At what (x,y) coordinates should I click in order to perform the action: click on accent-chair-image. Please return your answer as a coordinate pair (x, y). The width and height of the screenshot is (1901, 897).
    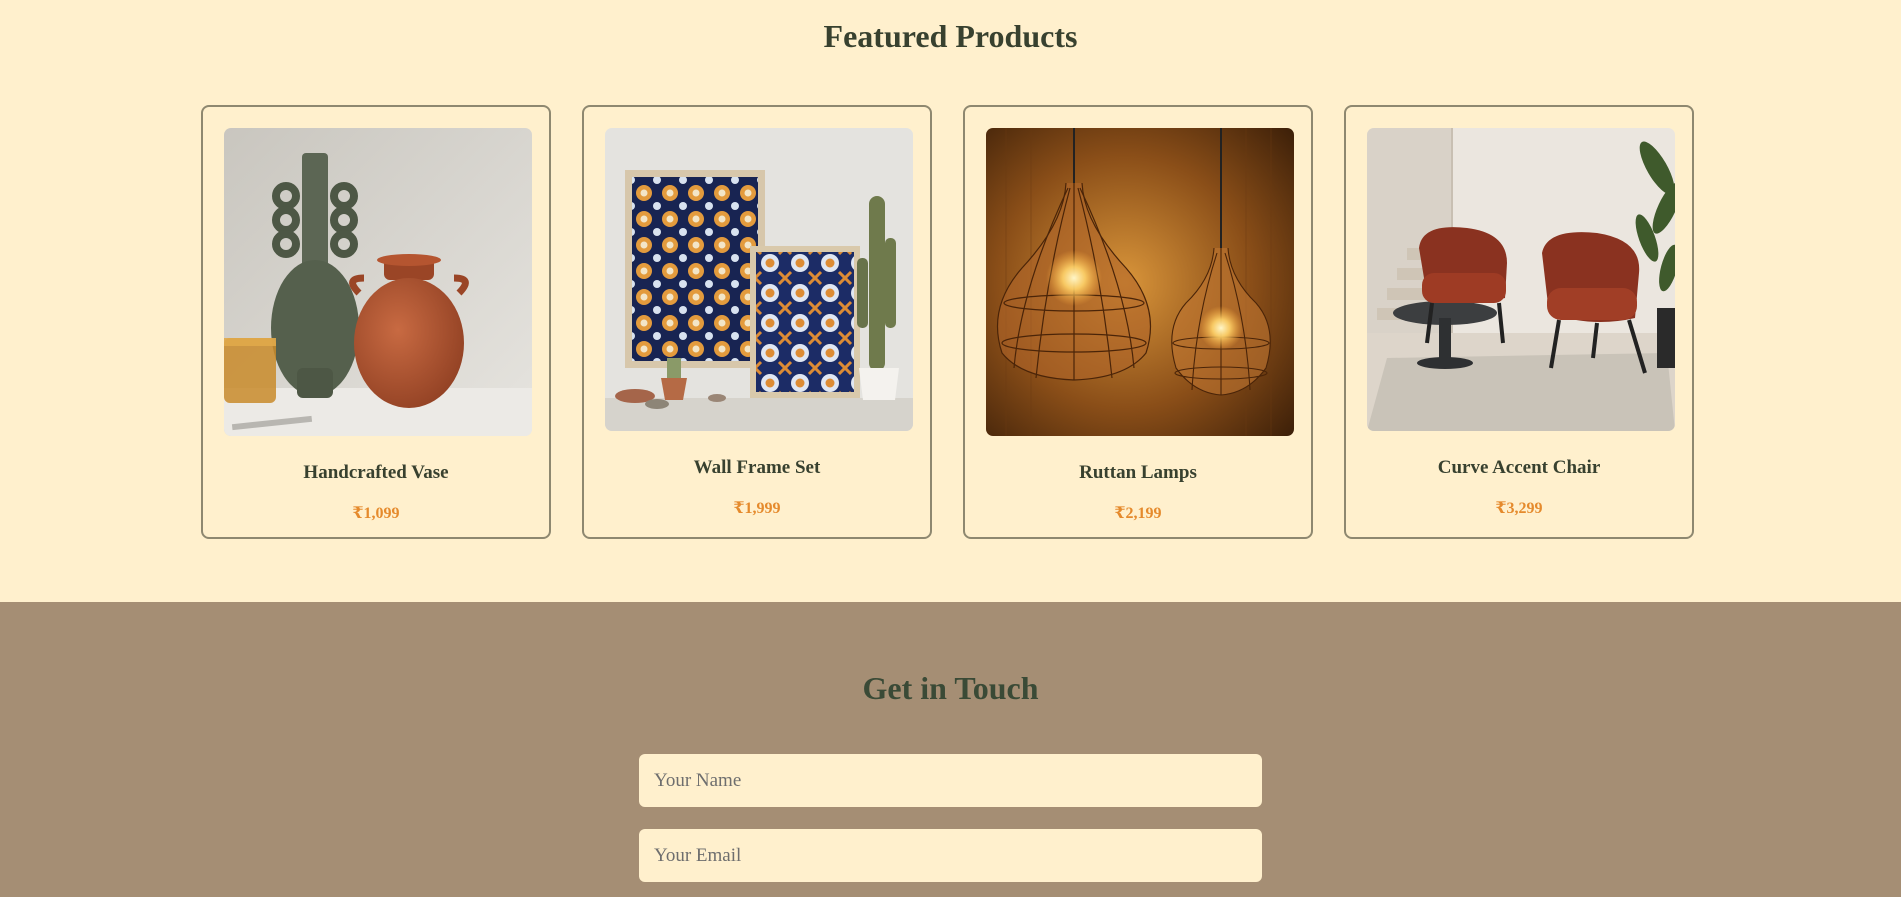
    Looking at the image, I should click on (1521, 279).